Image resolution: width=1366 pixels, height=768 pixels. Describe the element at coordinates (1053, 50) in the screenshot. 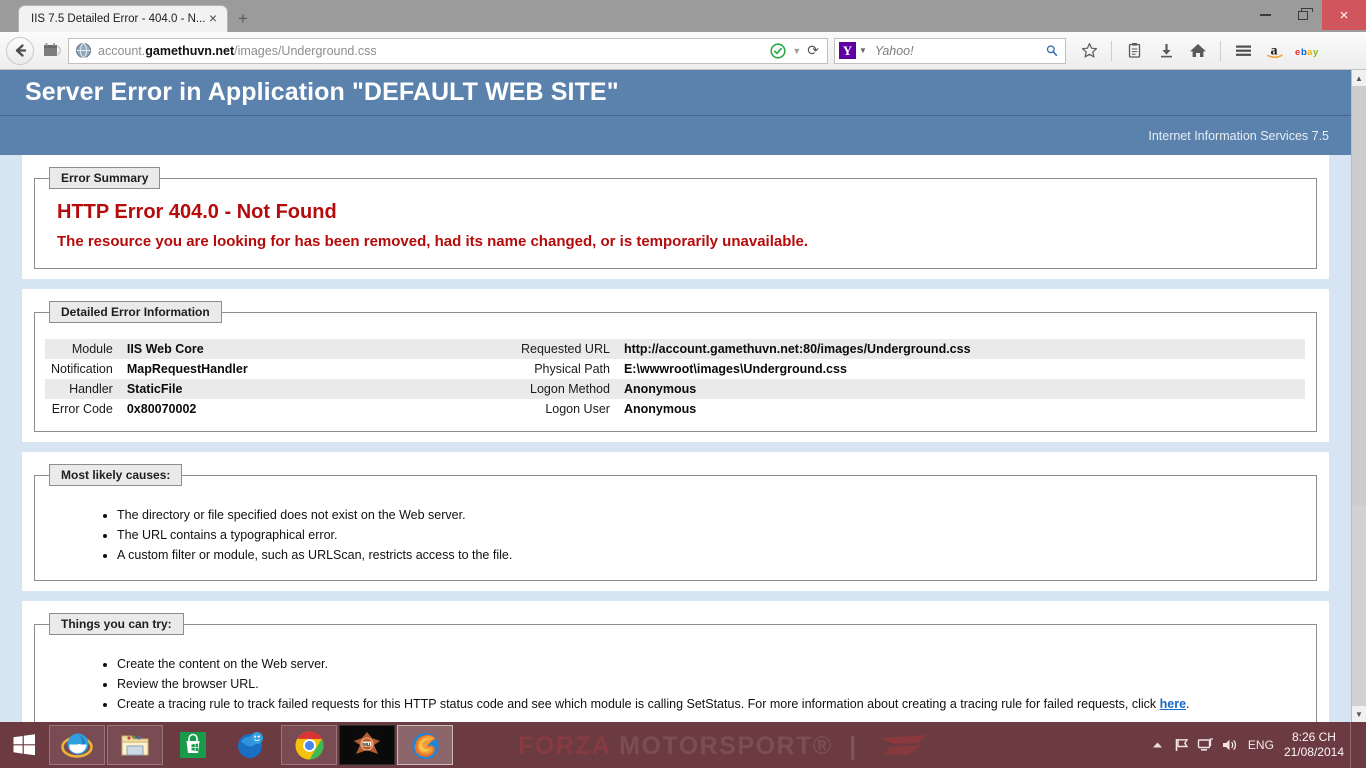

I see `search-icon` at that location.